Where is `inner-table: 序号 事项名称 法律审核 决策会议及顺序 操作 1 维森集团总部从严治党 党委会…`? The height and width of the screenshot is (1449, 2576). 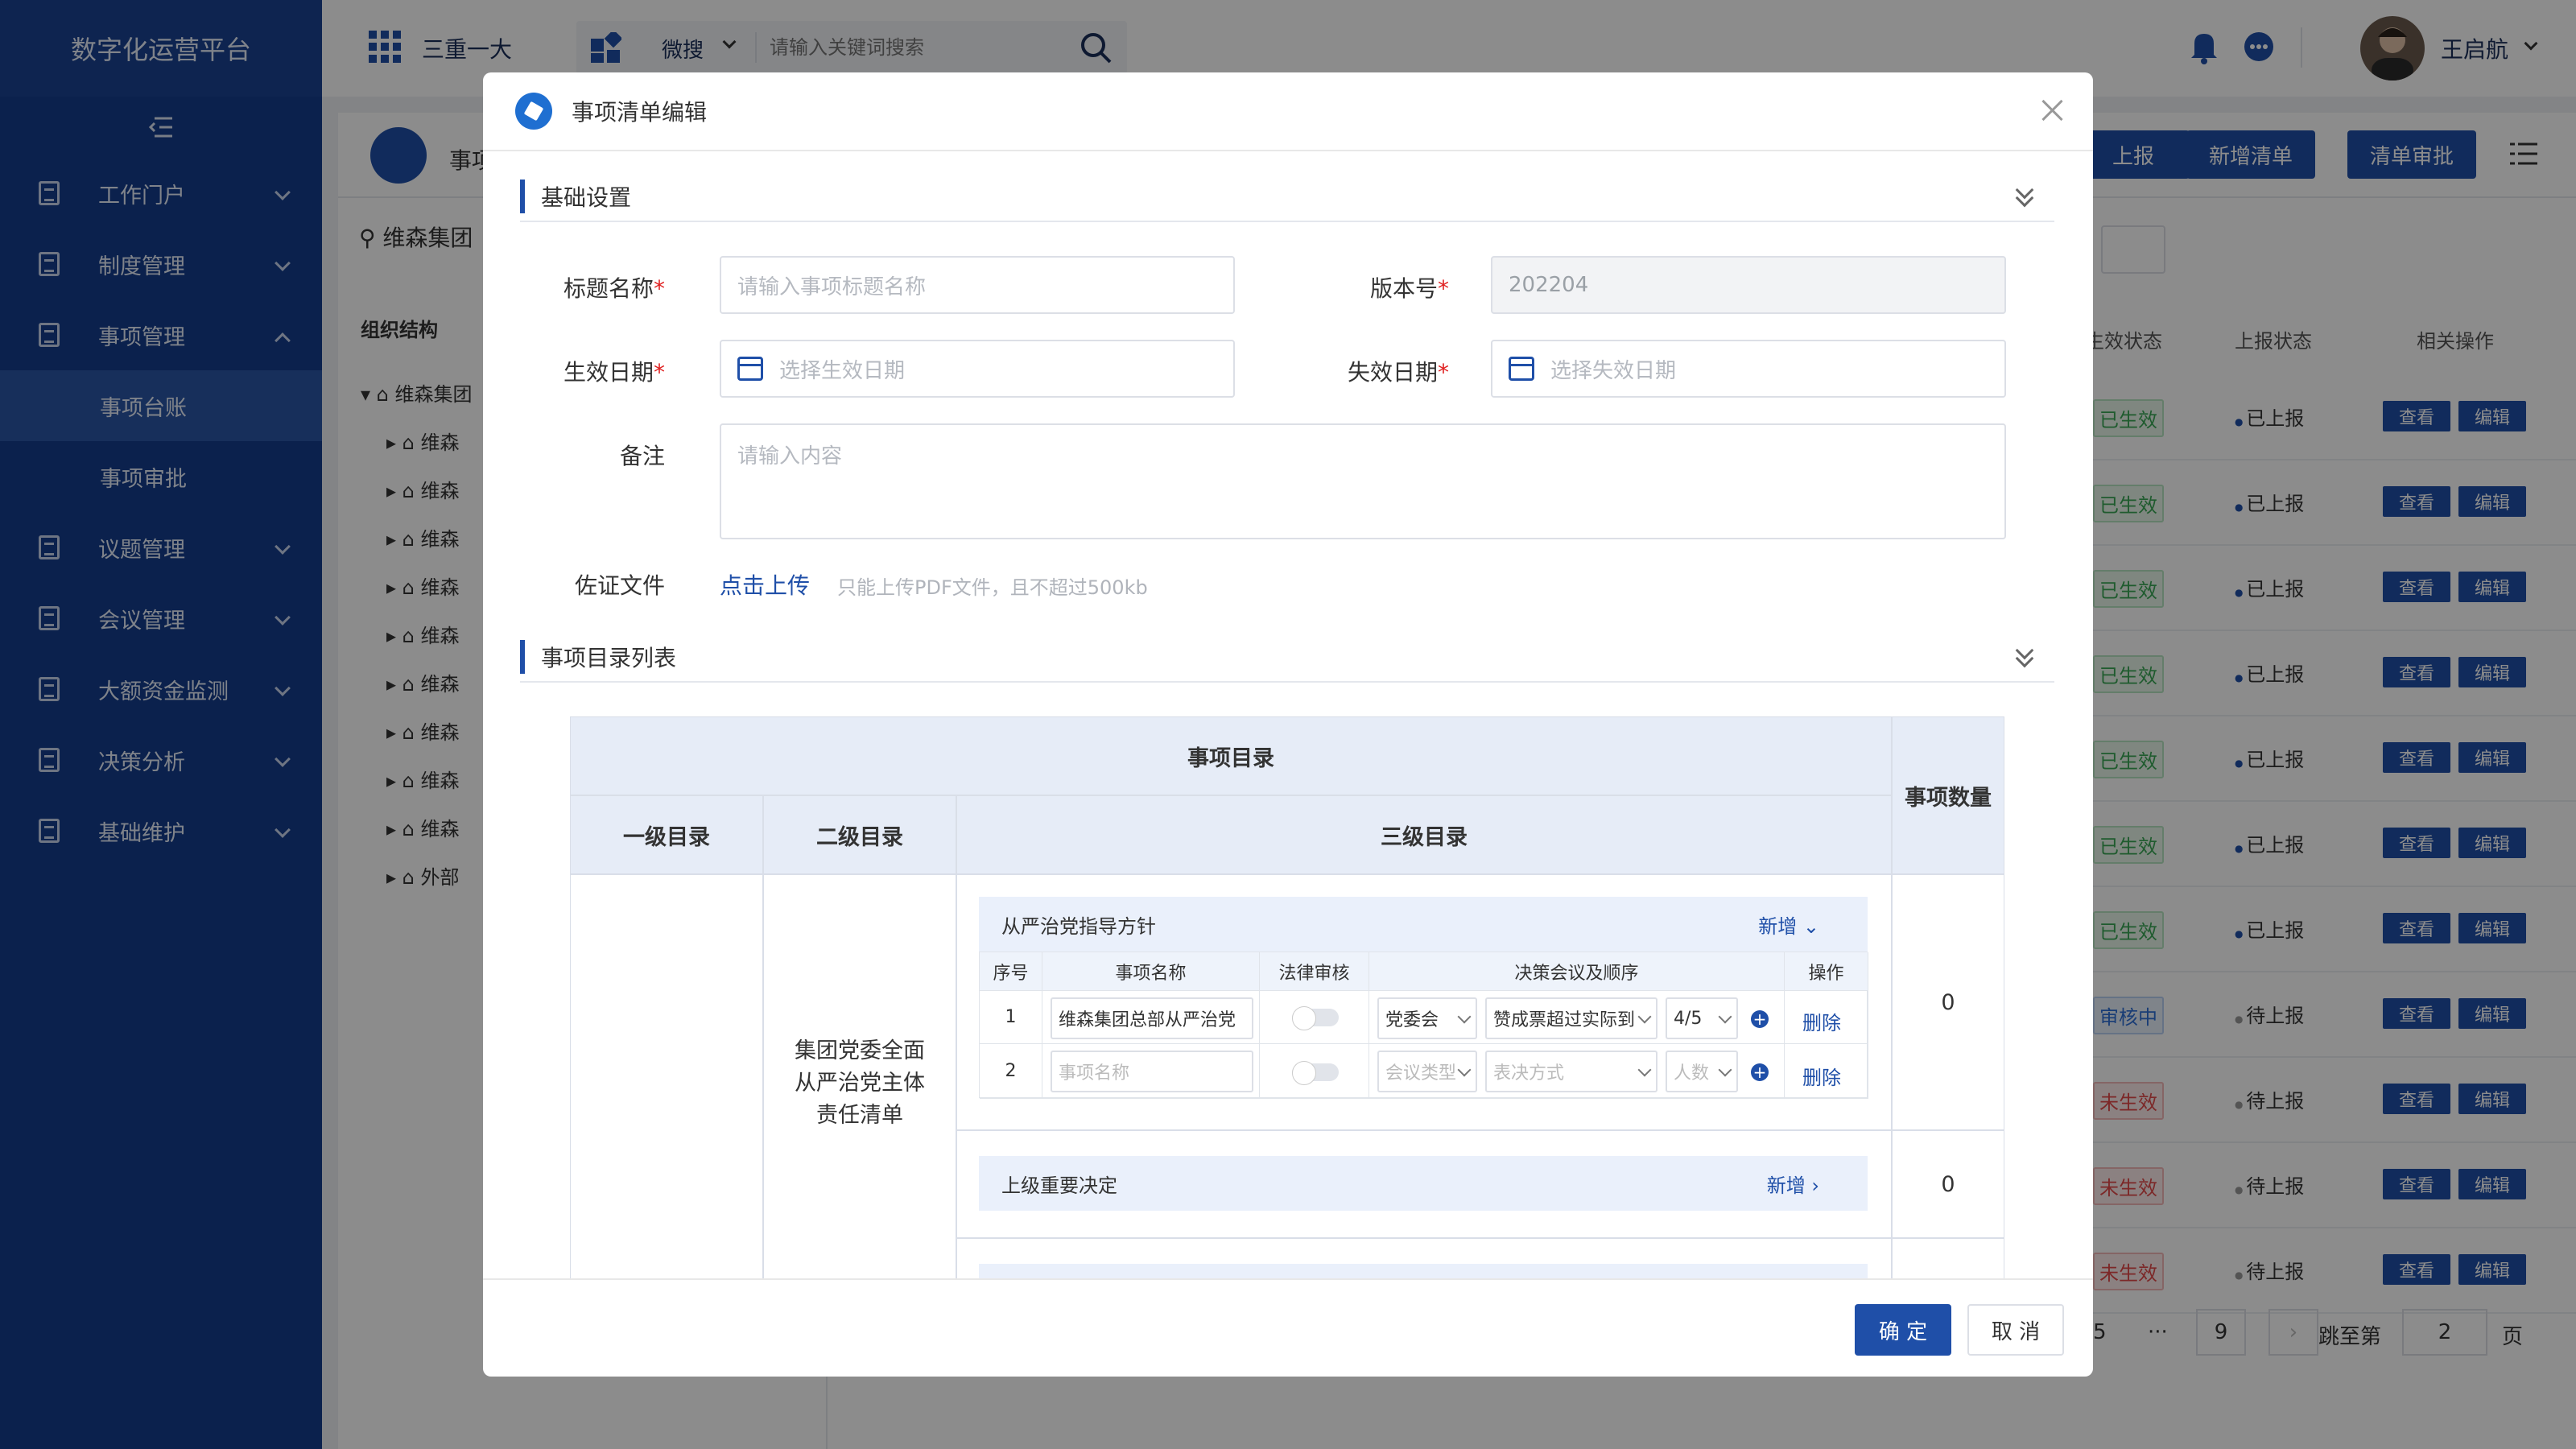
inner-table: 序号 事项名称 法律审核 决策会议及顺序 操作 1 维森集团总部从严治党 党委会… is located at coordinates (1423, 1025).